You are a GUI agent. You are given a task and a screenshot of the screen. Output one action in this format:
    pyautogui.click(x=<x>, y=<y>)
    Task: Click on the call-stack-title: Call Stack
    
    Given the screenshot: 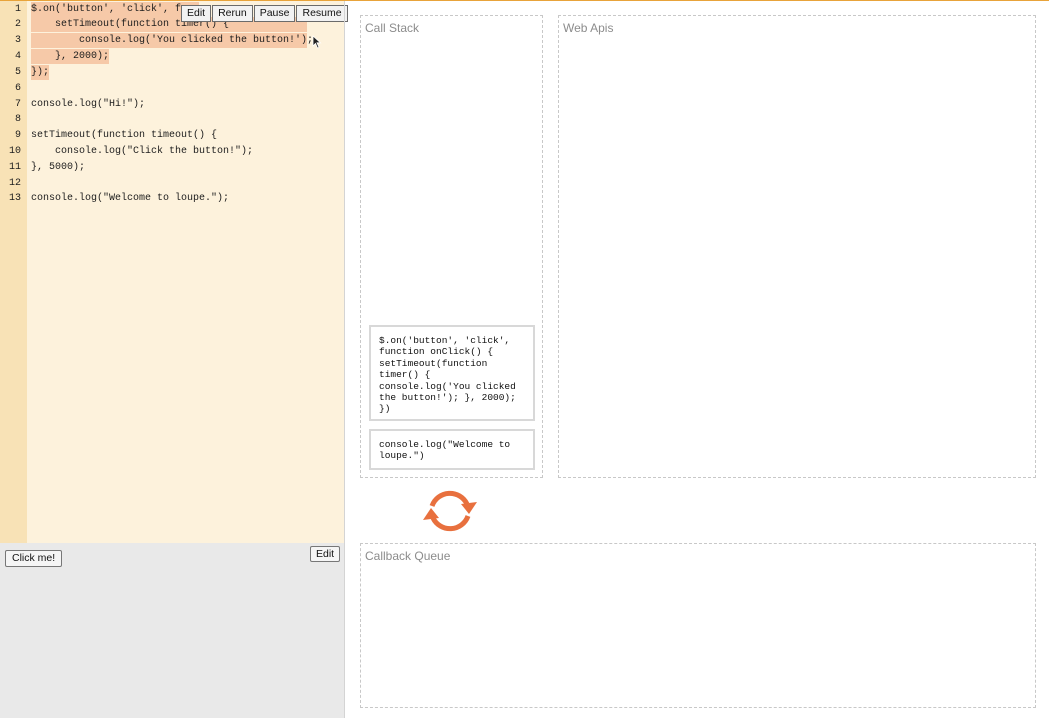 What is the action you would take?
    pyautogui.click(x=392, y=28)
    